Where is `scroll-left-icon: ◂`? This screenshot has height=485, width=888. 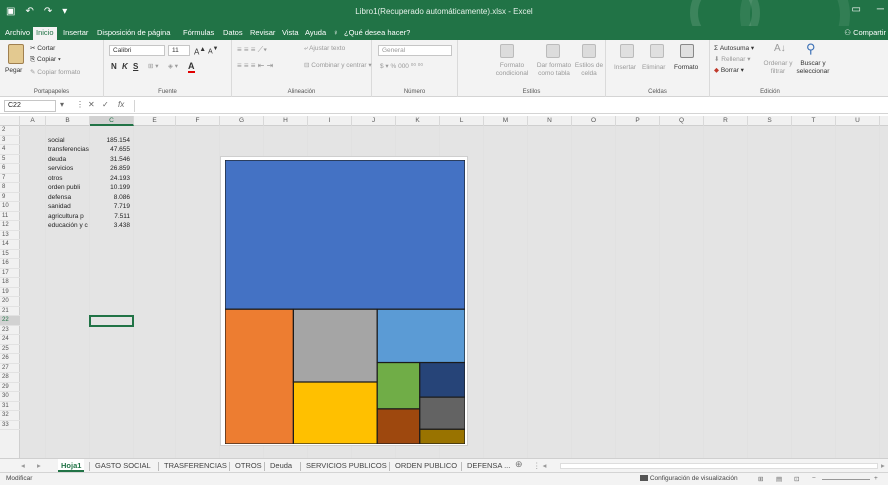 scroll-left-icon: ◂ is located at coordinates (23, 465).